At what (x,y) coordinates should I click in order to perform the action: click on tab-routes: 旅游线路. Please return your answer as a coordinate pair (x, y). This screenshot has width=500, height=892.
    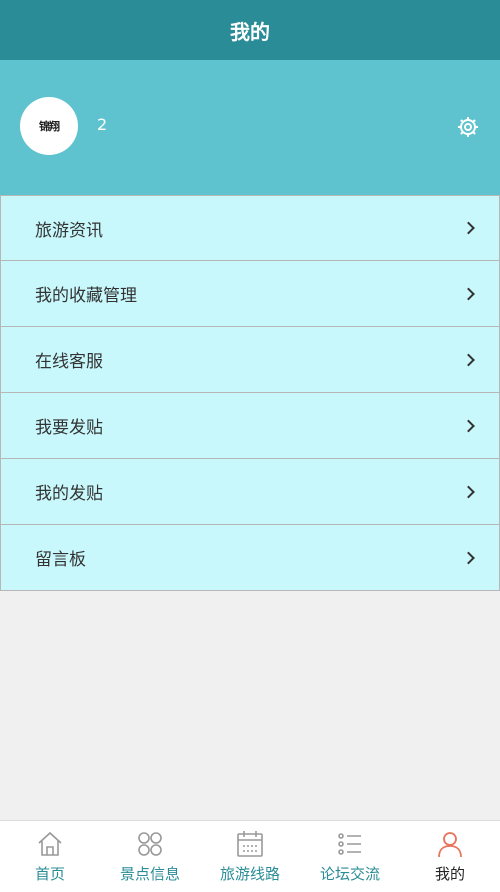
    Looking at the image, I should click on (250, 856).